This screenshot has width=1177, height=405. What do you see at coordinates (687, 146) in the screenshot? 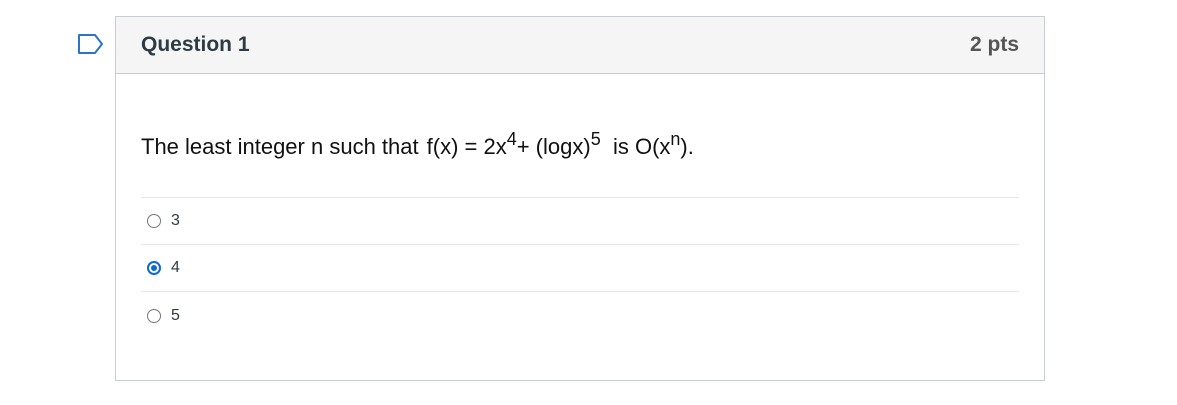
I see `formula-part-d: ).` at bounding box center [687, 146].